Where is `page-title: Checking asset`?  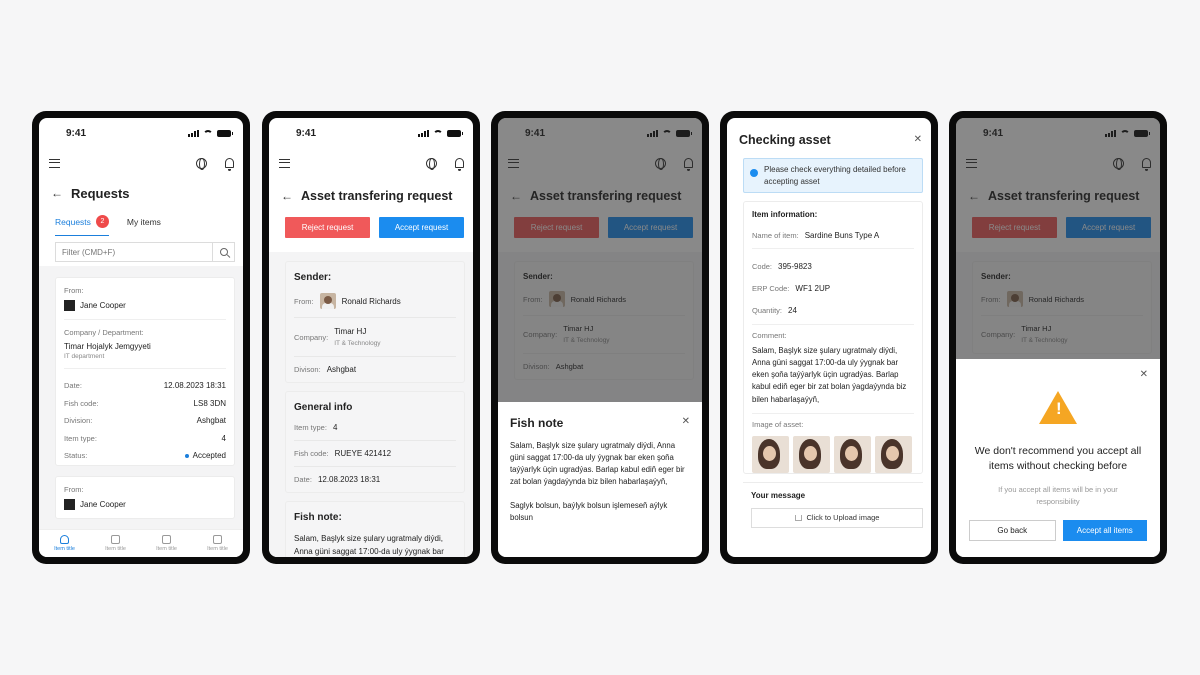
page-title: Checking asset is located at coordinates (785, 140).